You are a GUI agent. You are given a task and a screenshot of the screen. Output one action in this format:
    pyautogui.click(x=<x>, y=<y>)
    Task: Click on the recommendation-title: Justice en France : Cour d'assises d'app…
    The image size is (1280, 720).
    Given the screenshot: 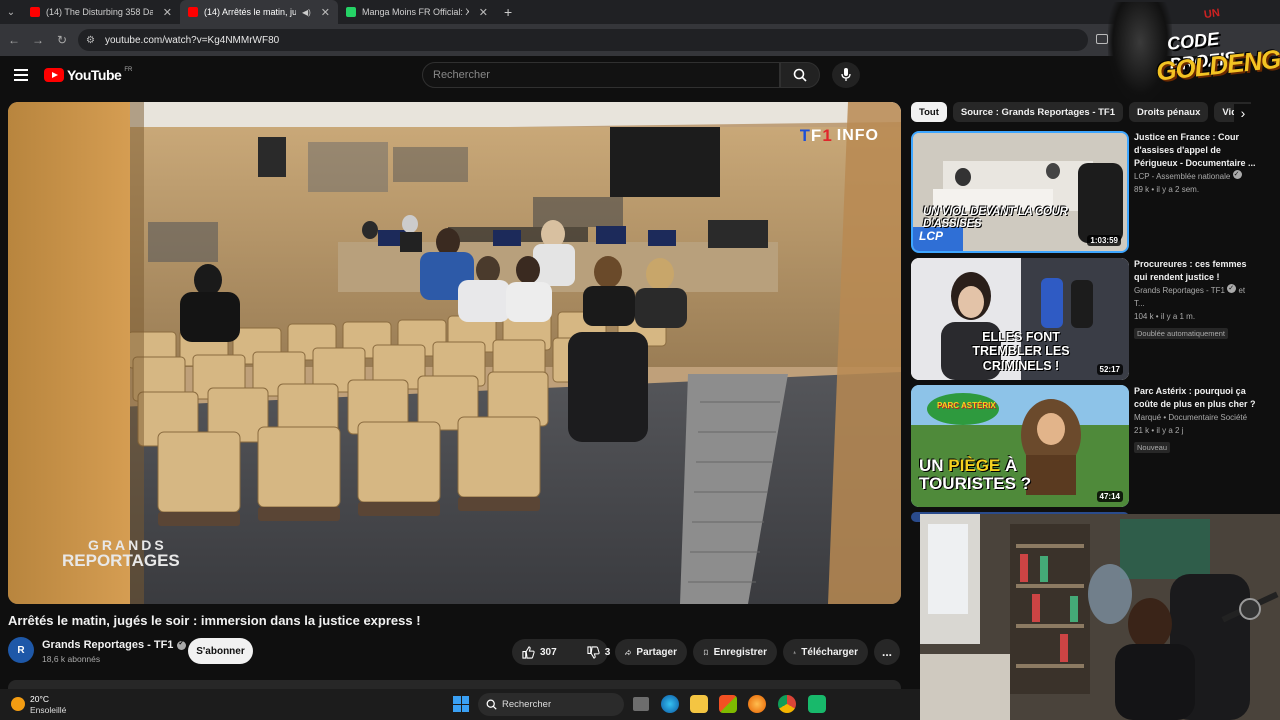 What is the action you would take?
    pyautogui.click(x=1195, y=150)
    